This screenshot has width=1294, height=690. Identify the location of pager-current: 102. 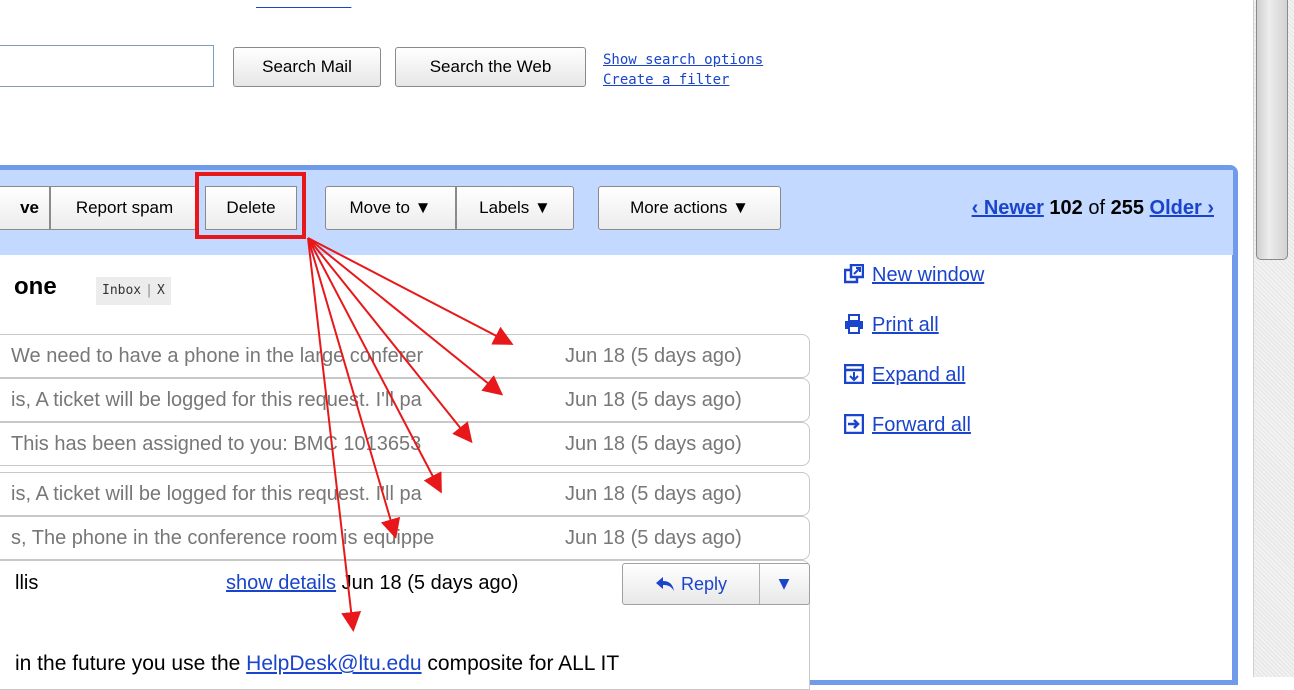
(1066, 208).